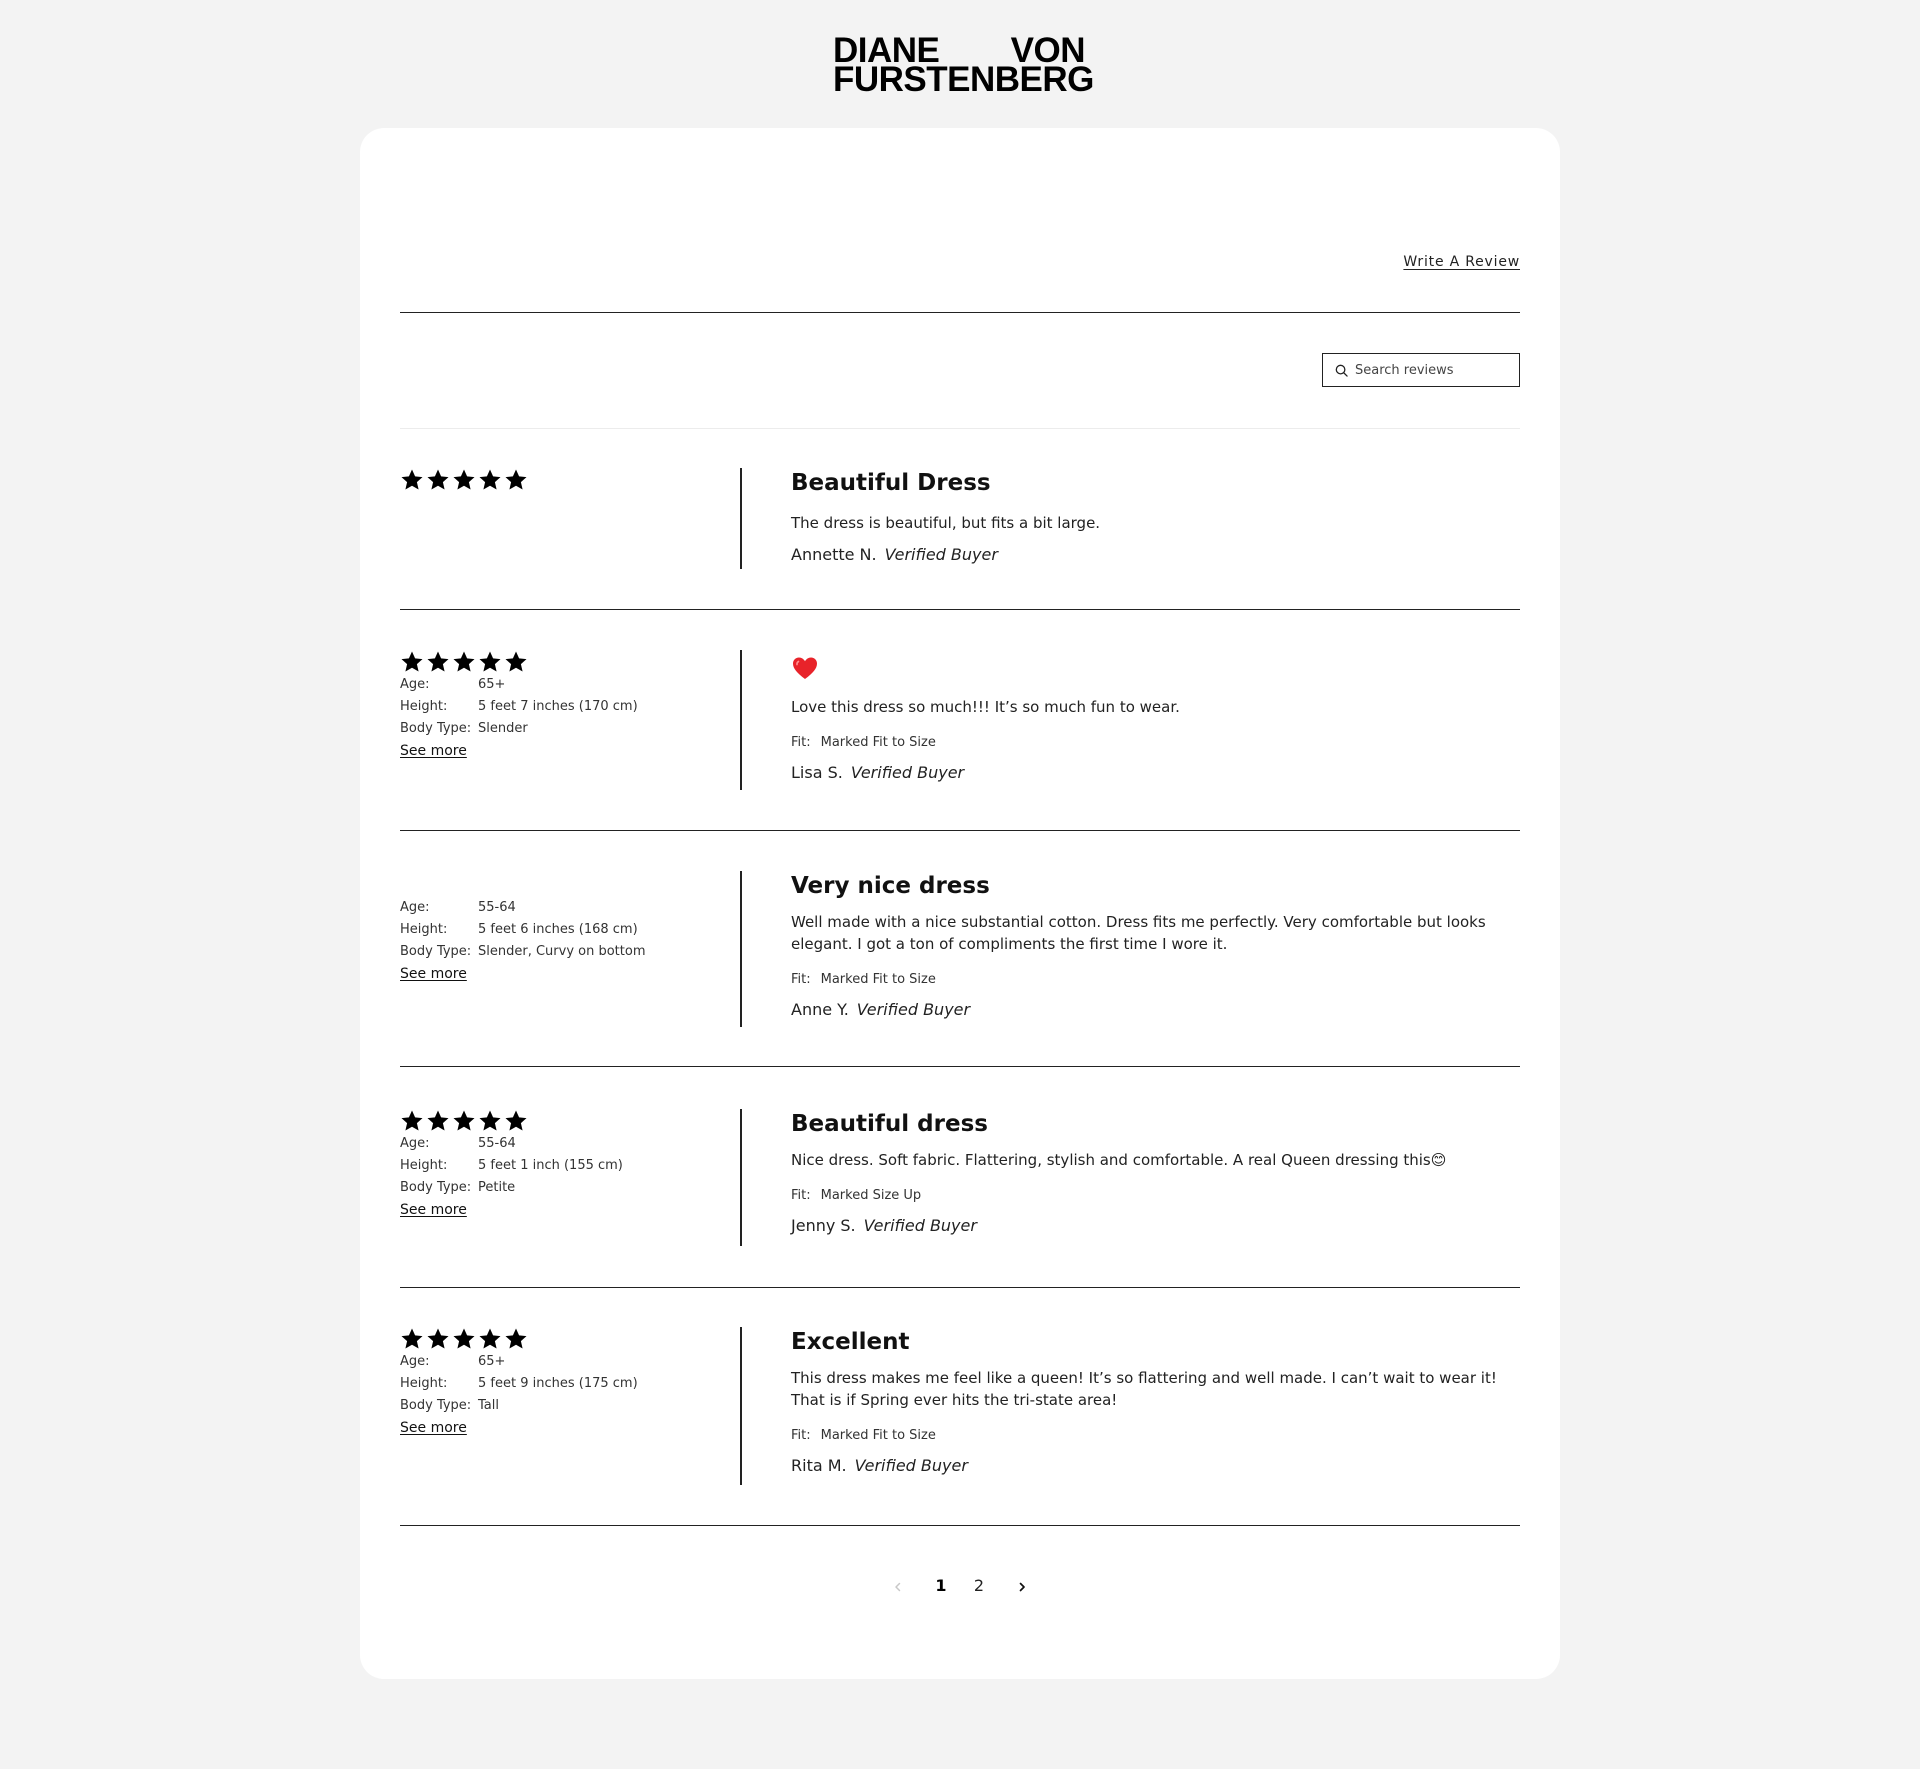 The width and height of the screenshot is (1920, 1769). I want to click on attribute-height: Height: 5 feet 9 inches (175 cm), so click(560, 1384).